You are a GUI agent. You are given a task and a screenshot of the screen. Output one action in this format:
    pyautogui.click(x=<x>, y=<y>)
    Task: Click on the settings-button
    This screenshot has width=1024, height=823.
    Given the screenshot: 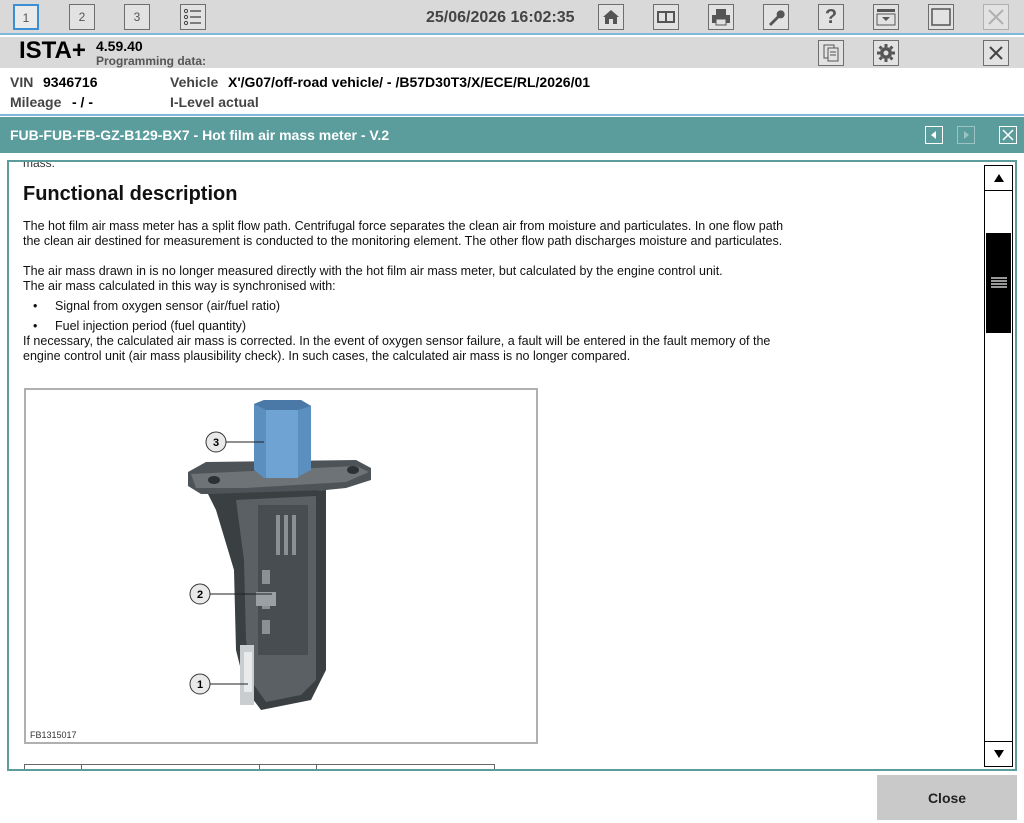 What is the action you would take?
    pyautogui.click(x=886, y=53)
    